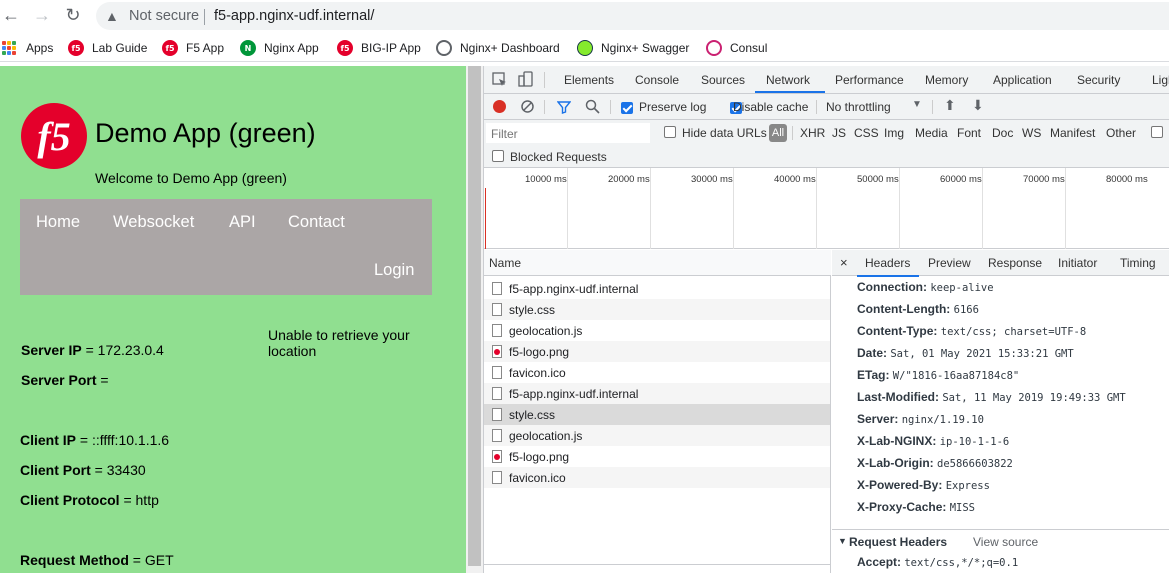 Image resolution: width=1169 pixels, height=573 pixels. What do you see at coordinates (645, 48) in the screenshot?
I see `bookmark-label: Nginx+ Swagger` at bounding box center [645, 48].